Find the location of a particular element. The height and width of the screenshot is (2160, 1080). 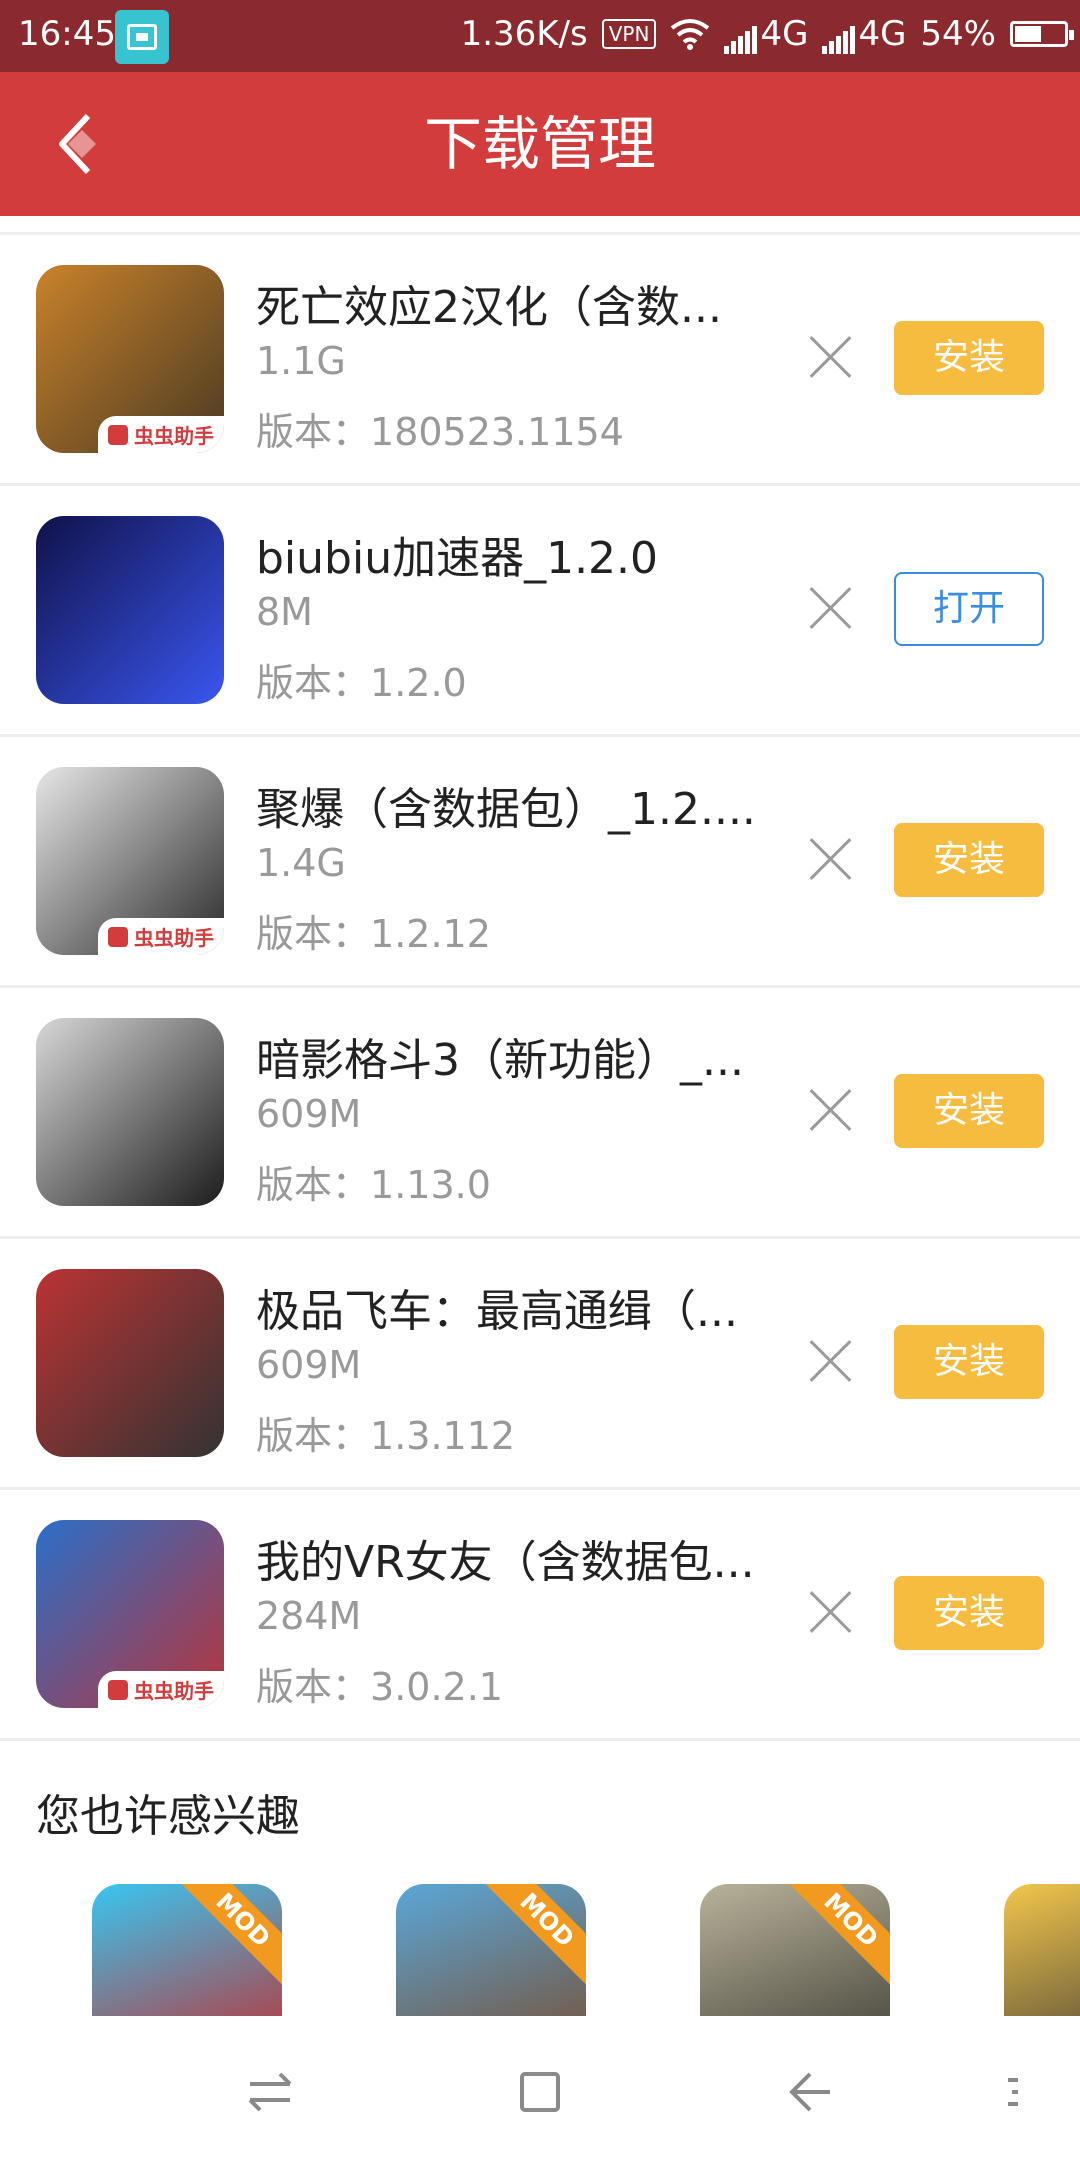

app-version: 版本：180523.1154 is located at coordinates (440, 428).